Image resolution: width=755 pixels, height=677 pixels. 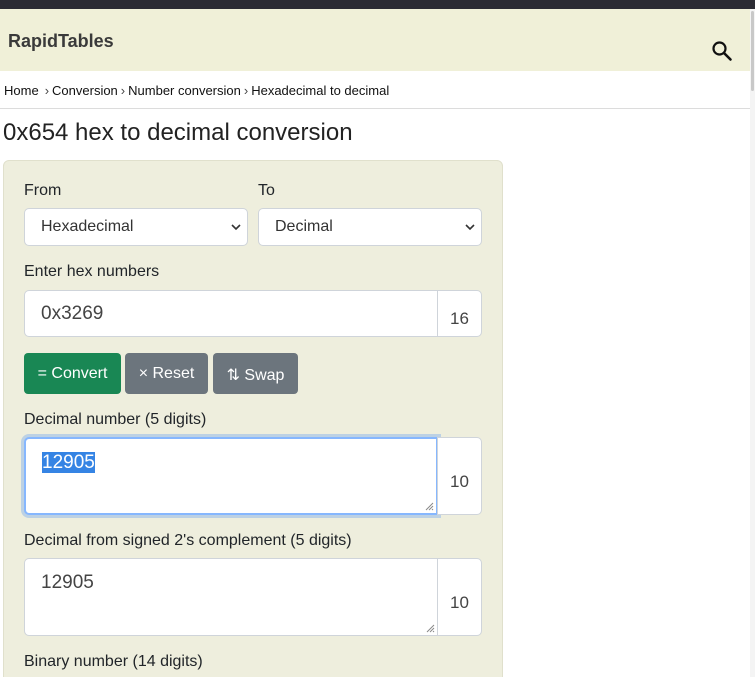 I want to click on hex-input: 0x3269, so click(x=231, y=313).